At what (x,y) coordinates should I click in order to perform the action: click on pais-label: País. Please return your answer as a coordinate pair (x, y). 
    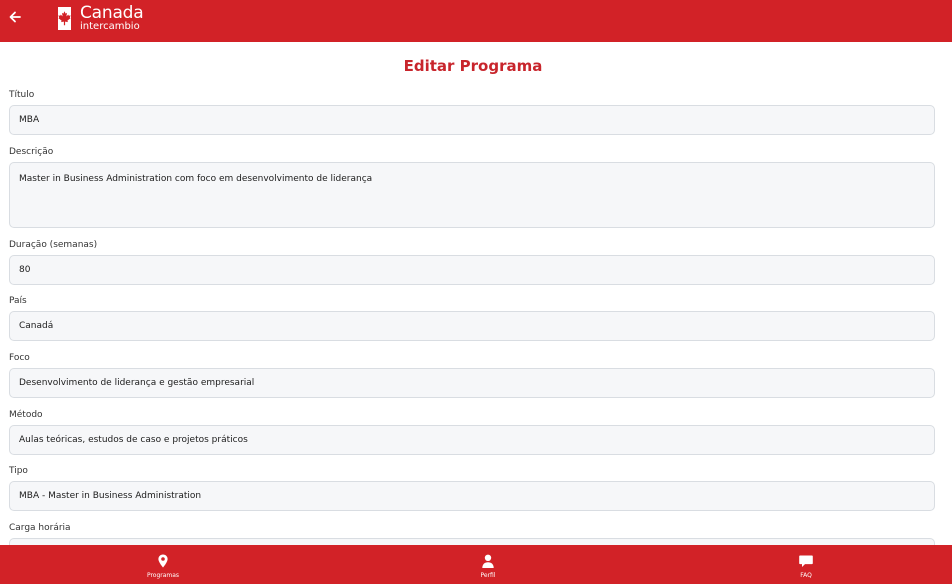
    Looking at the image, I should click on (18, 301).